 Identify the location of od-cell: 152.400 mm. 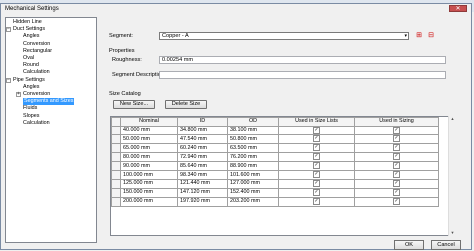
(253, 192).